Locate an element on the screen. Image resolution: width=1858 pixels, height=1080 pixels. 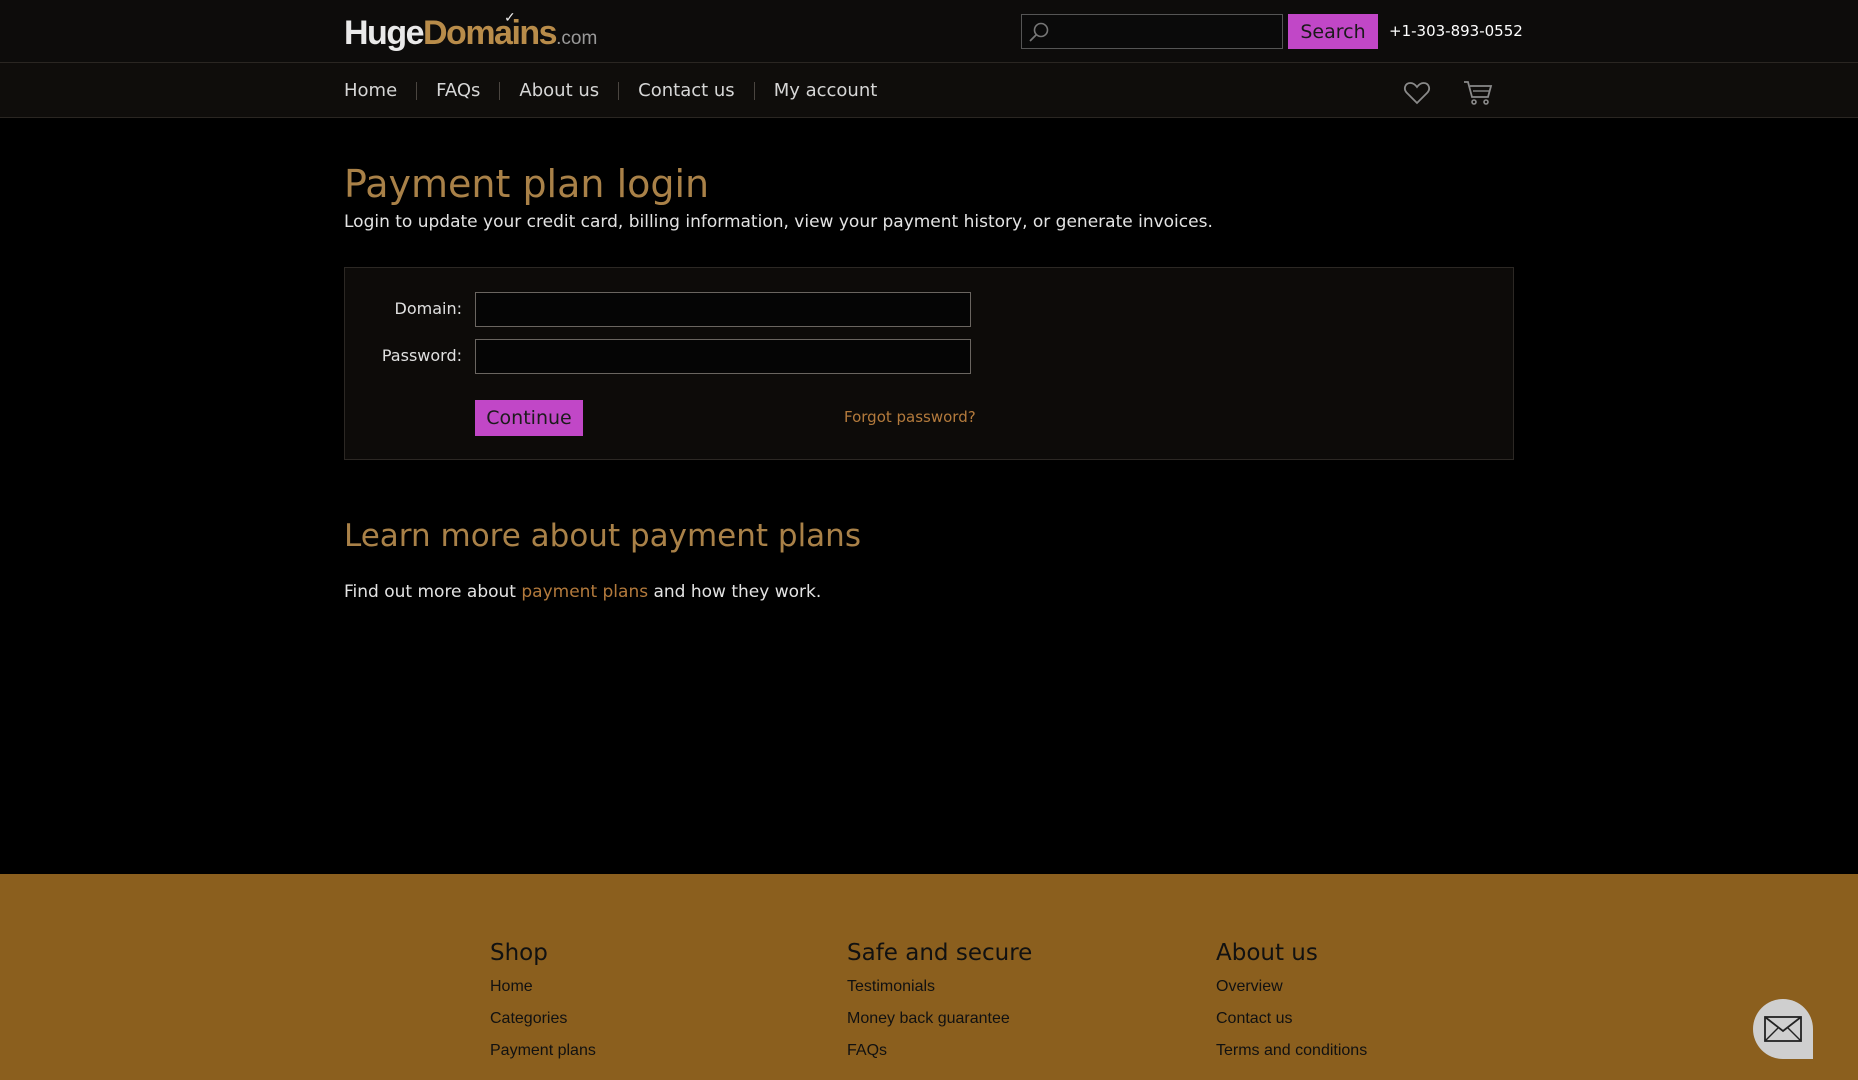
site-logo: HugeDomains.com ✓ is located at coordinates (471, 31).